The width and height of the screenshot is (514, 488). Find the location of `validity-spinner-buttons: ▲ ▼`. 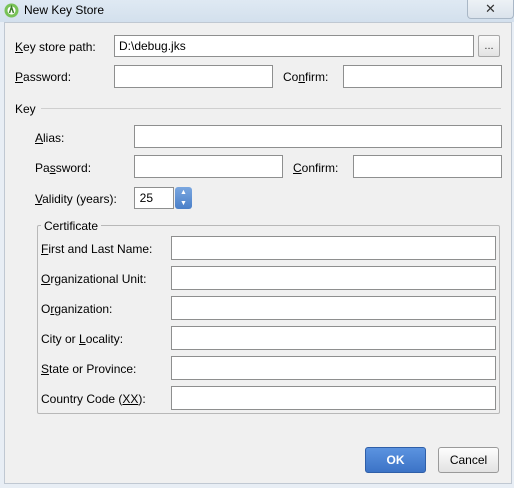

validity-spinner-buttons: ▲ ▼ is located at coordinates (183, 198).